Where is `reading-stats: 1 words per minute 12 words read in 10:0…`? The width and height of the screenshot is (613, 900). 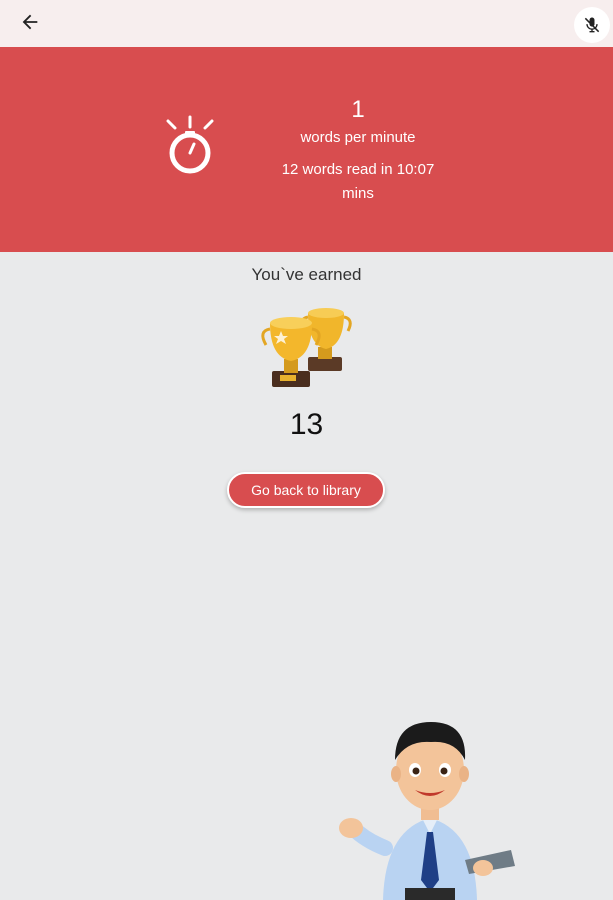 reading-stats: 1 words per minute 12 words read in 10:0… is located at coordinates (358, 150).